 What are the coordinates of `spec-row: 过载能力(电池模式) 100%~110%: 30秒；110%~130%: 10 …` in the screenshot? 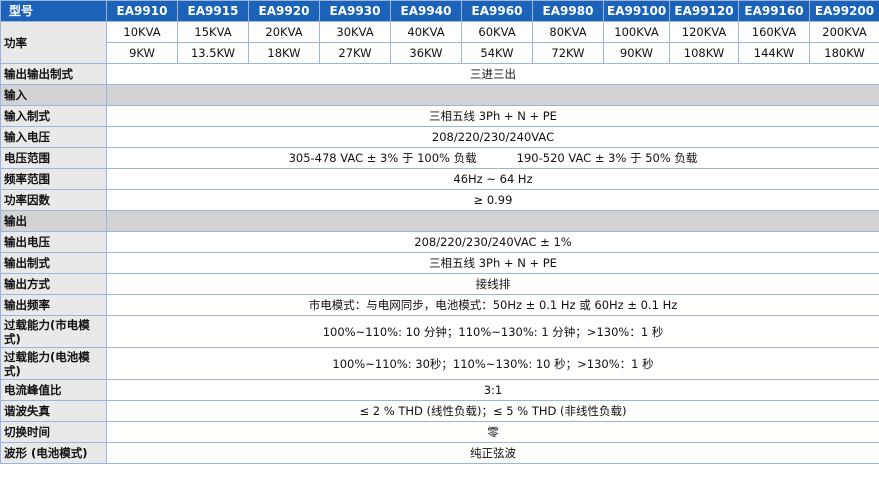 It's located at (439, 363).